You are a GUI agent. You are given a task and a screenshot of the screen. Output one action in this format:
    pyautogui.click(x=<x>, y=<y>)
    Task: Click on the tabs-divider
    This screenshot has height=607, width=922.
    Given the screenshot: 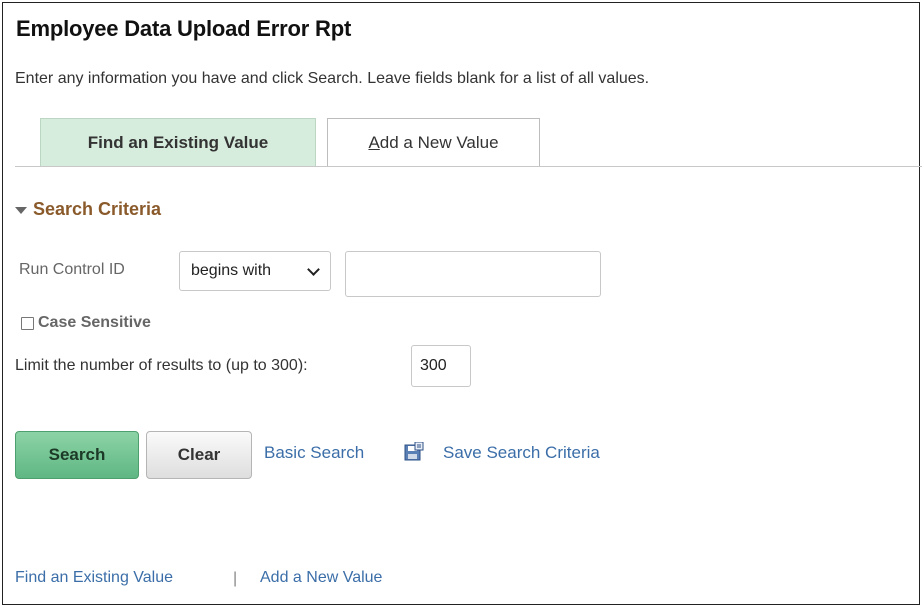 What is the action you would take?
    pyautogui.click(x=468, y=166)
    